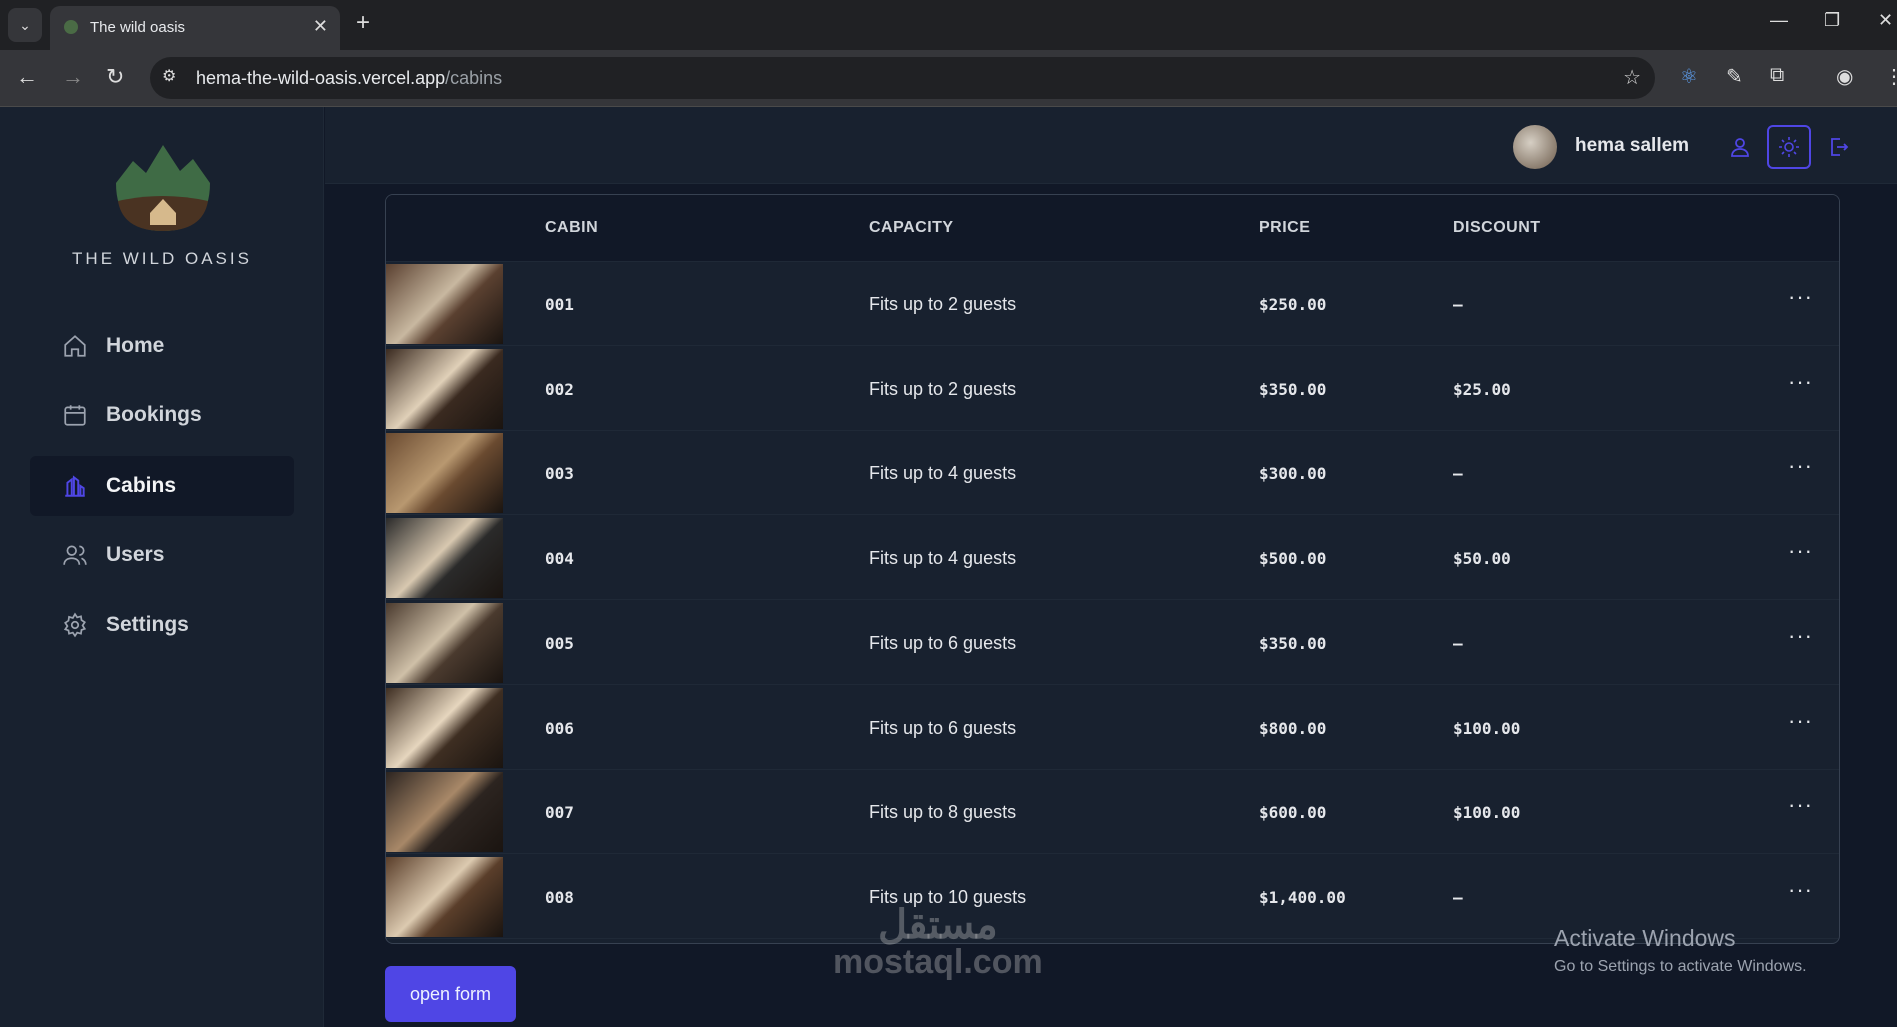  I want to click on calendar-icon, so click(75, 415).